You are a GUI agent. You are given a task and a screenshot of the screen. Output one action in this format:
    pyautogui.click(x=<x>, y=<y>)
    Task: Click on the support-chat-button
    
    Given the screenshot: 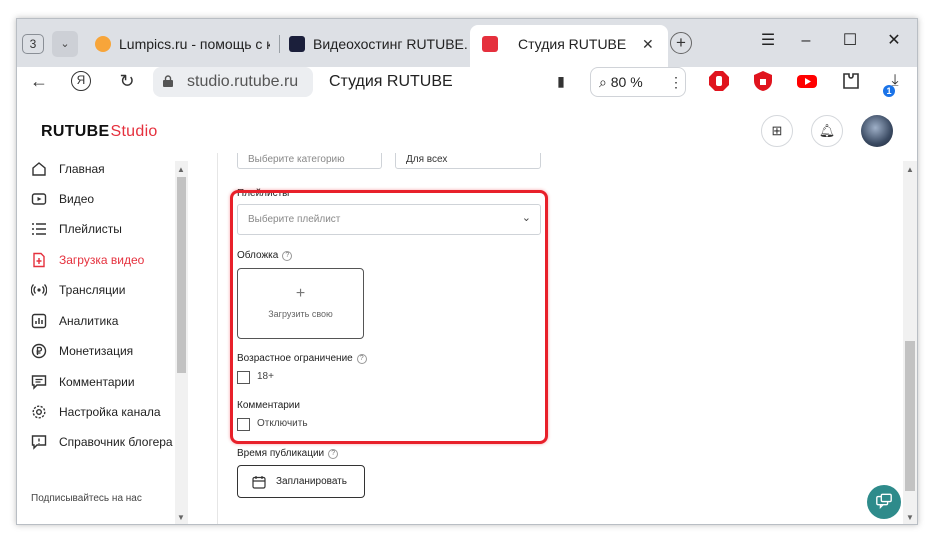 What is the action you would take?
    pyautogui.click(x=884, y=502)
    